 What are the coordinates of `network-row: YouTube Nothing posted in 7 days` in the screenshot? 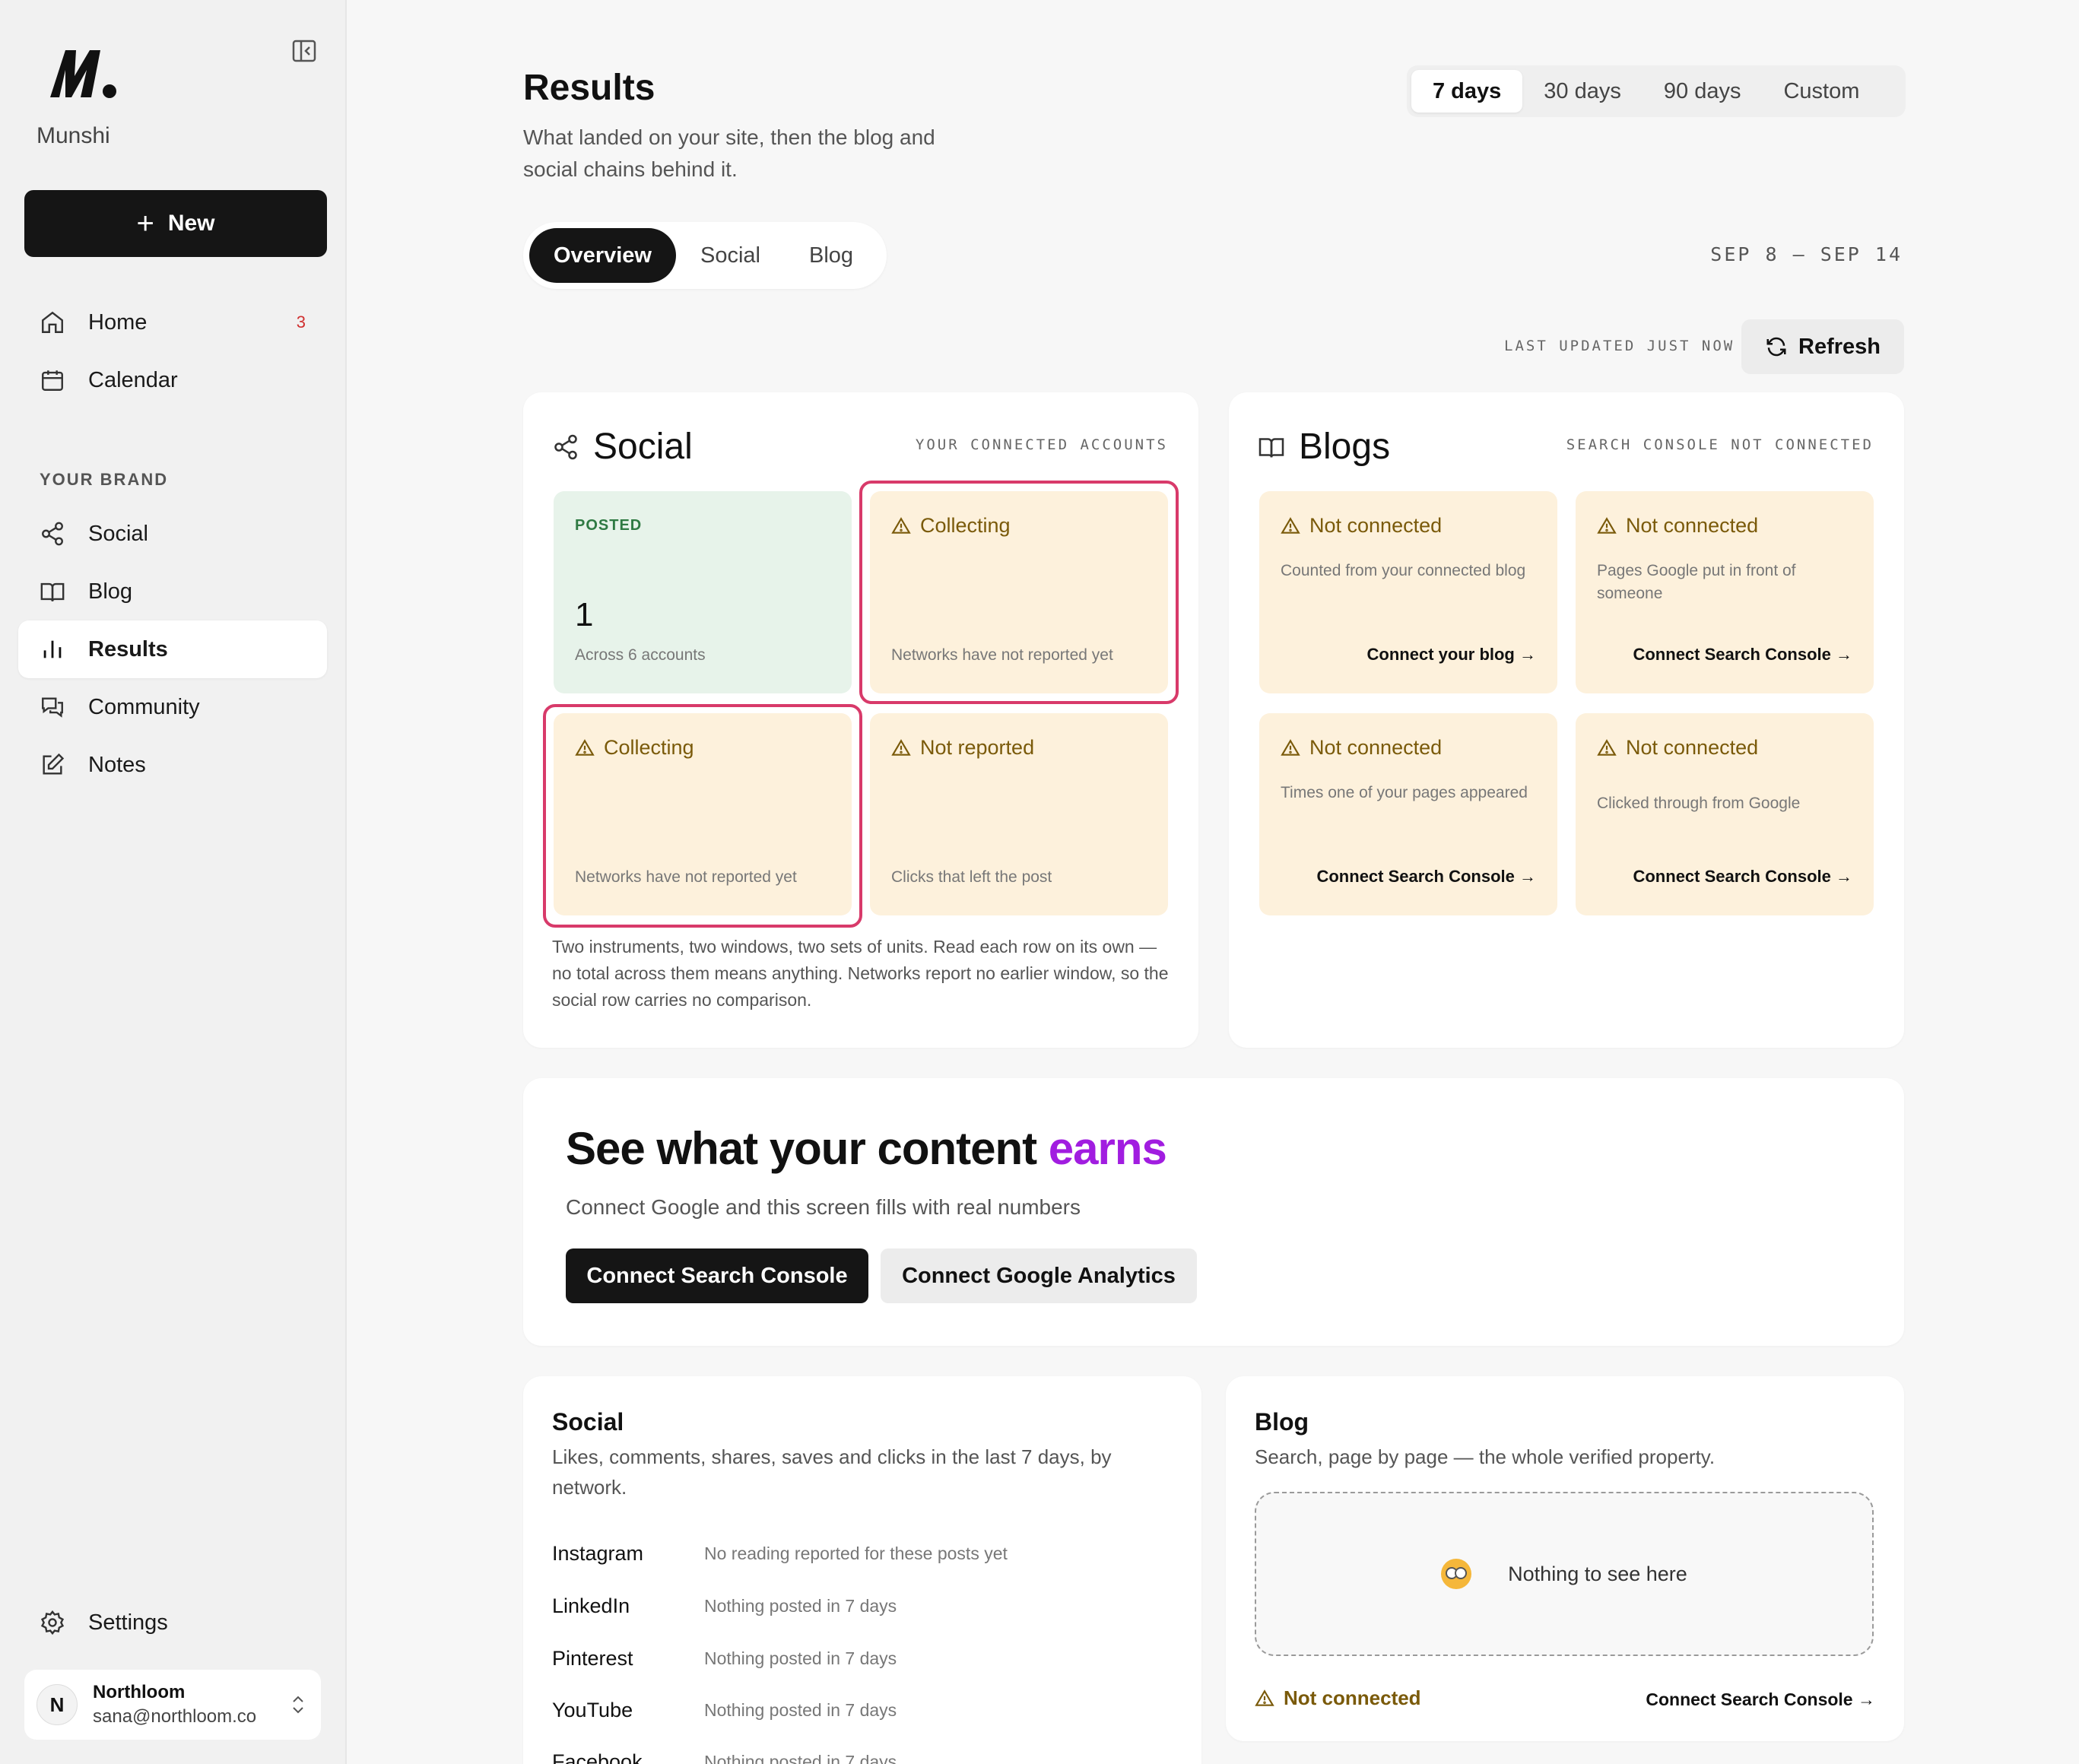 It's located at (856, 1710).